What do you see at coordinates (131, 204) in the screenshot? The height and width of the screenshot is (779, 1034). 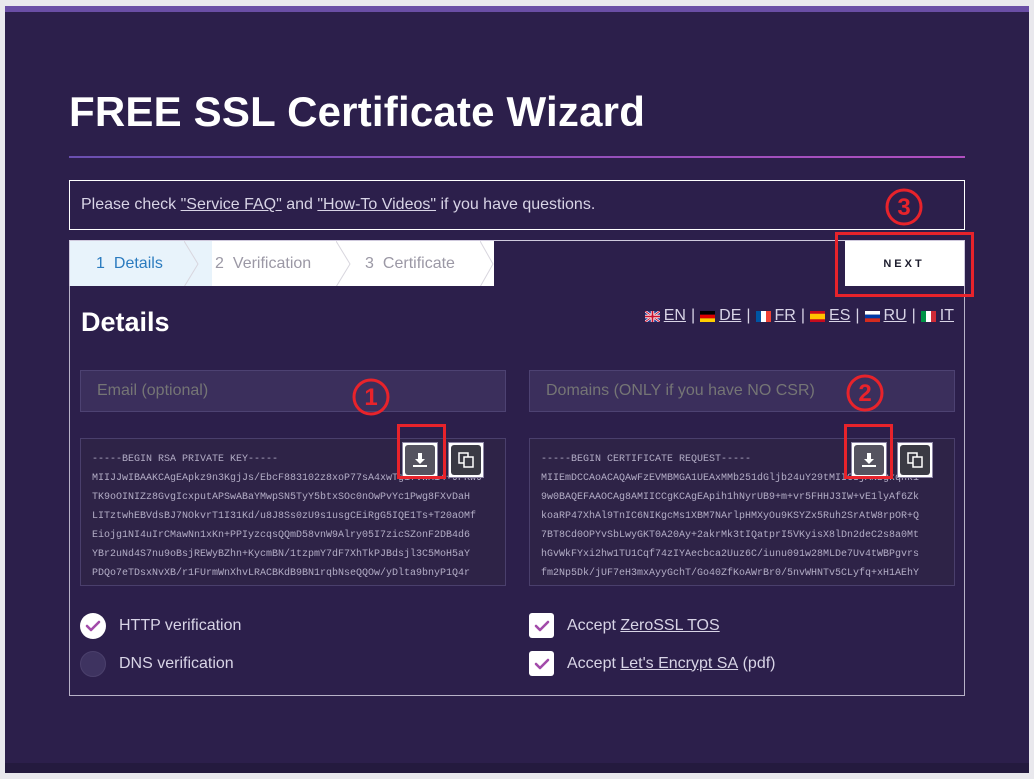 I see `help-prefix: Please check` at bounding box center [131, 204].